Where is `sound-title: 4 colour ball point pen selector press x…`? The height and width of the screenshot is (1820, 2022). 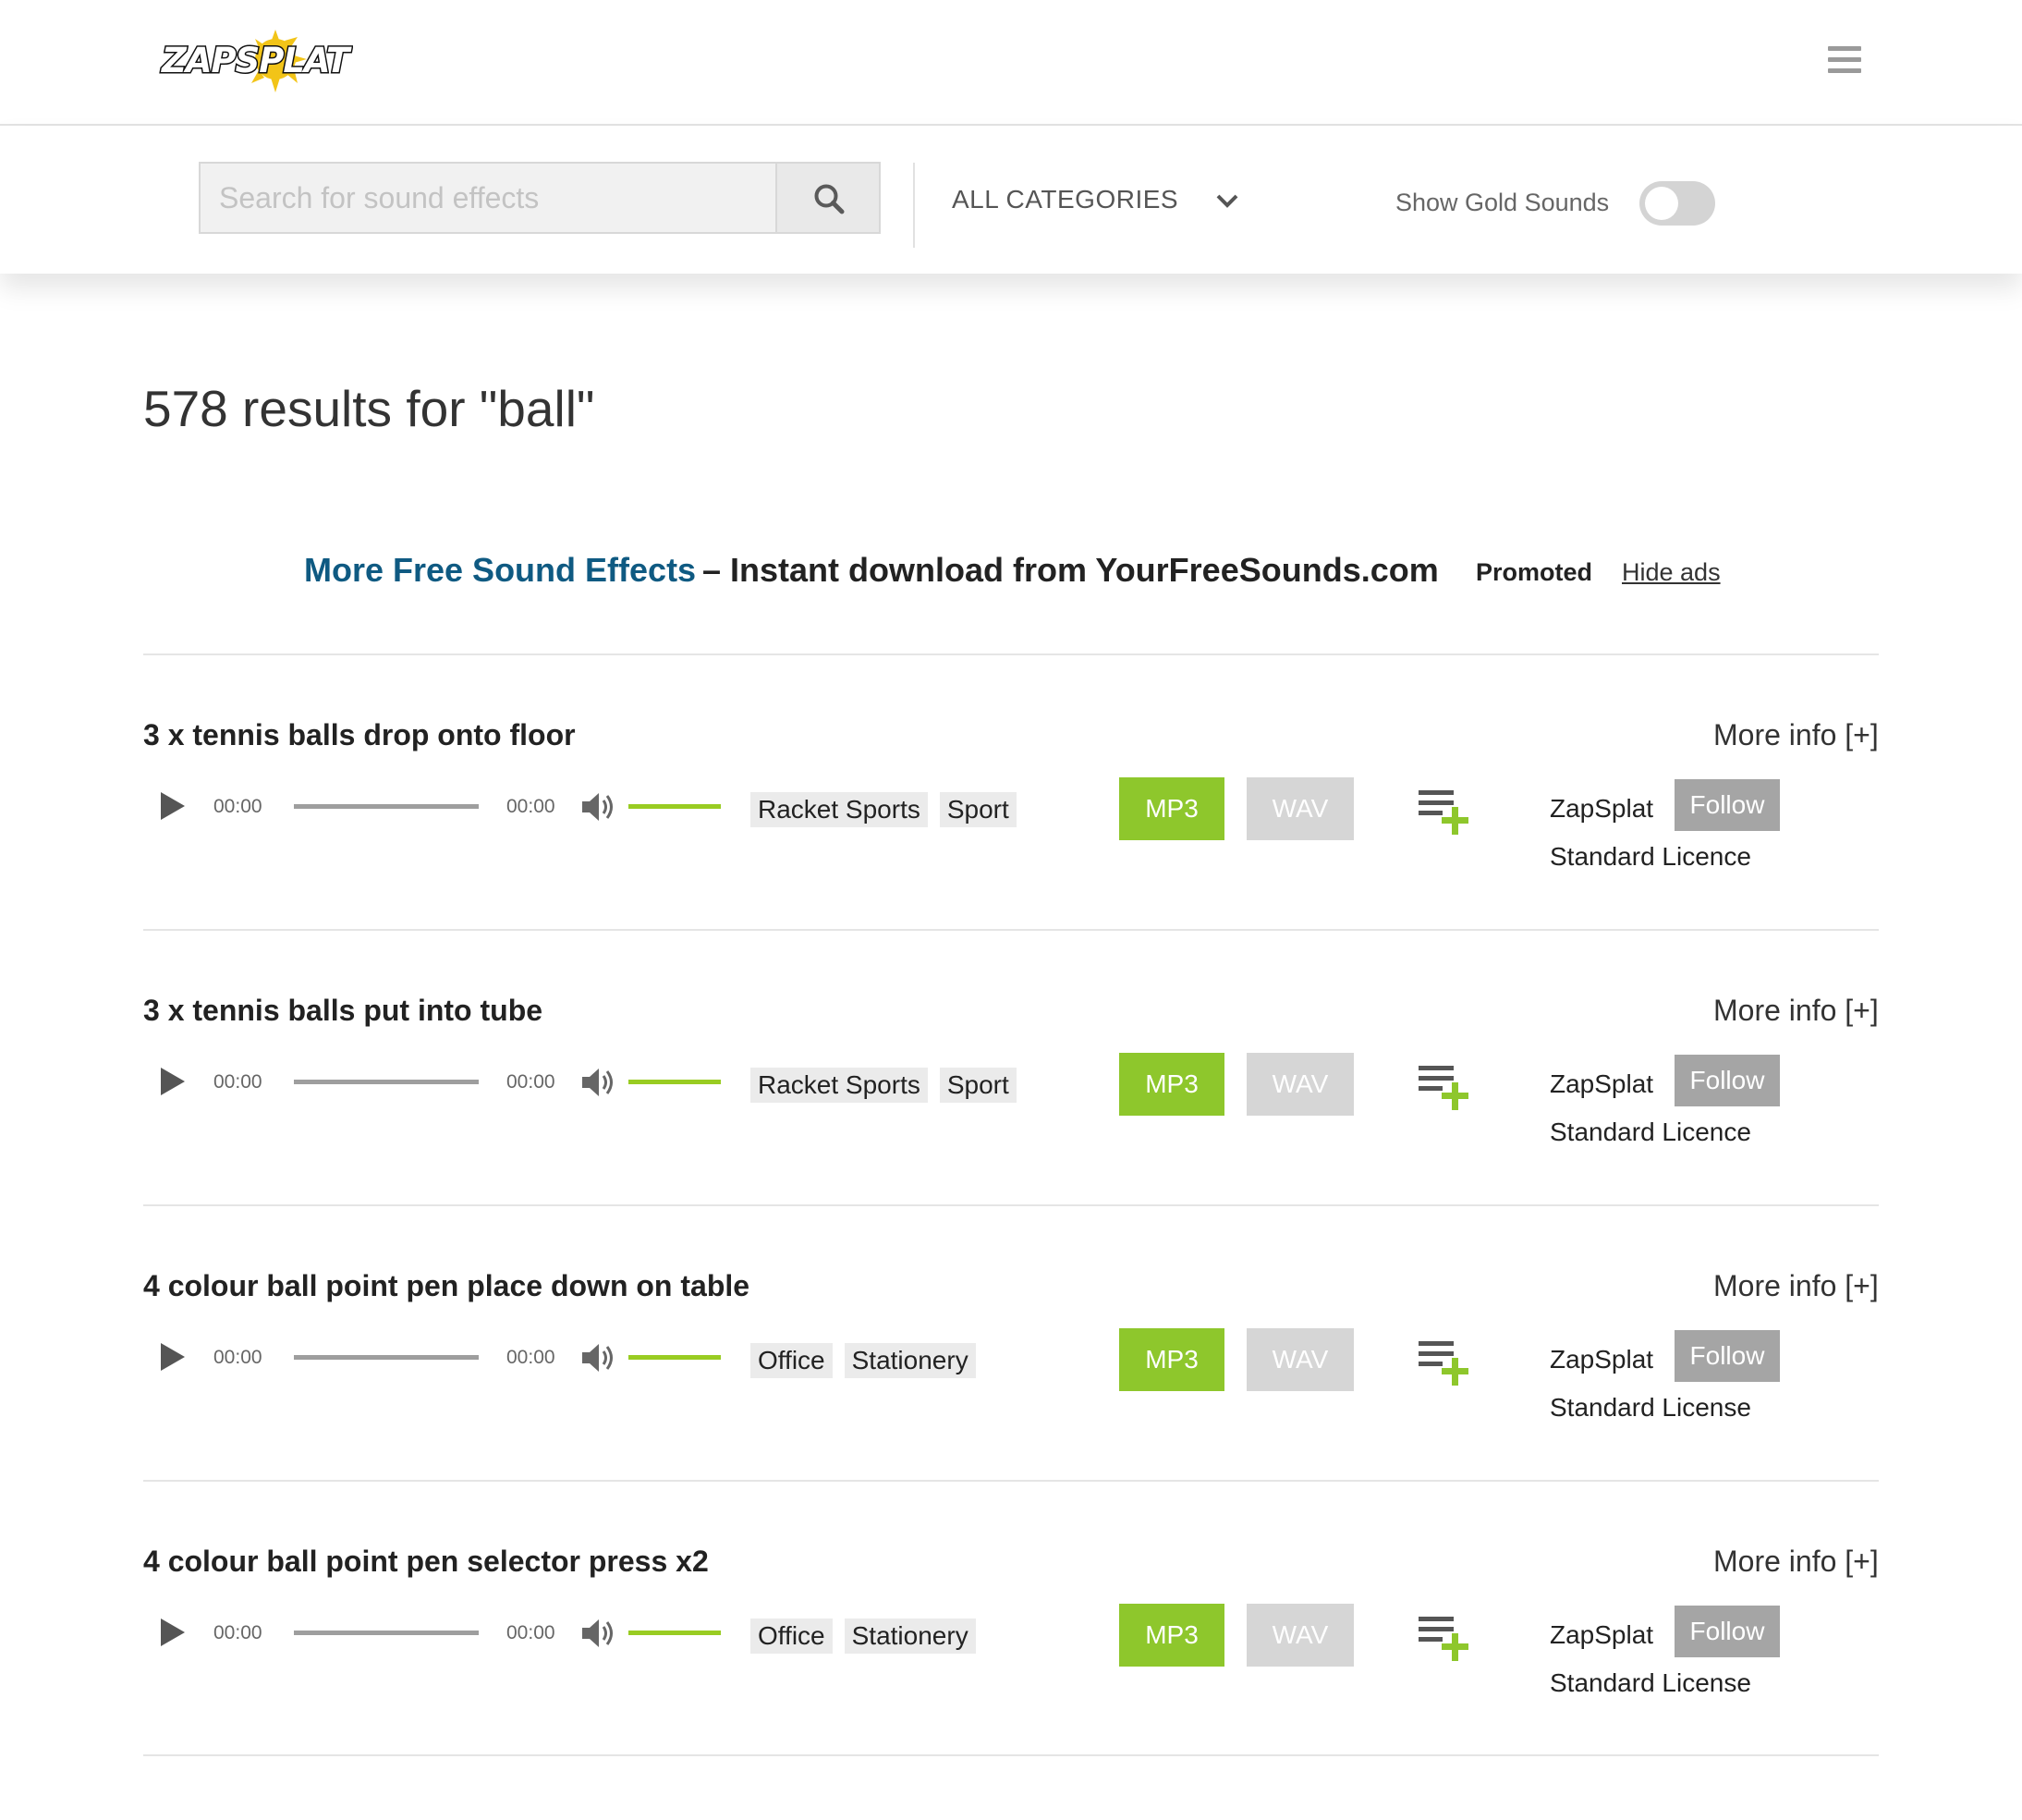
sound-title: 4 colour ball point pen selector press x… is located at coordinates (426, 1562).